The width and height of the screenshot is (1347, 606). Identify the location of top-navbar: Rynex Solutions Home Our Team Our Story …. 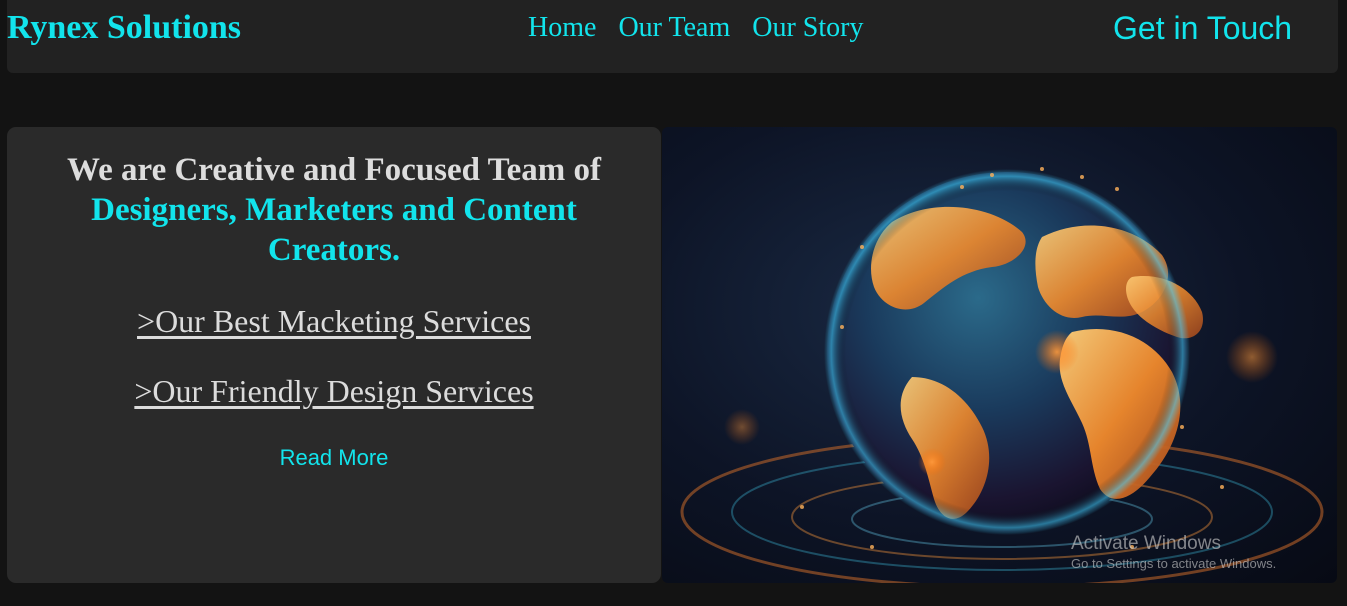
(672, 36).